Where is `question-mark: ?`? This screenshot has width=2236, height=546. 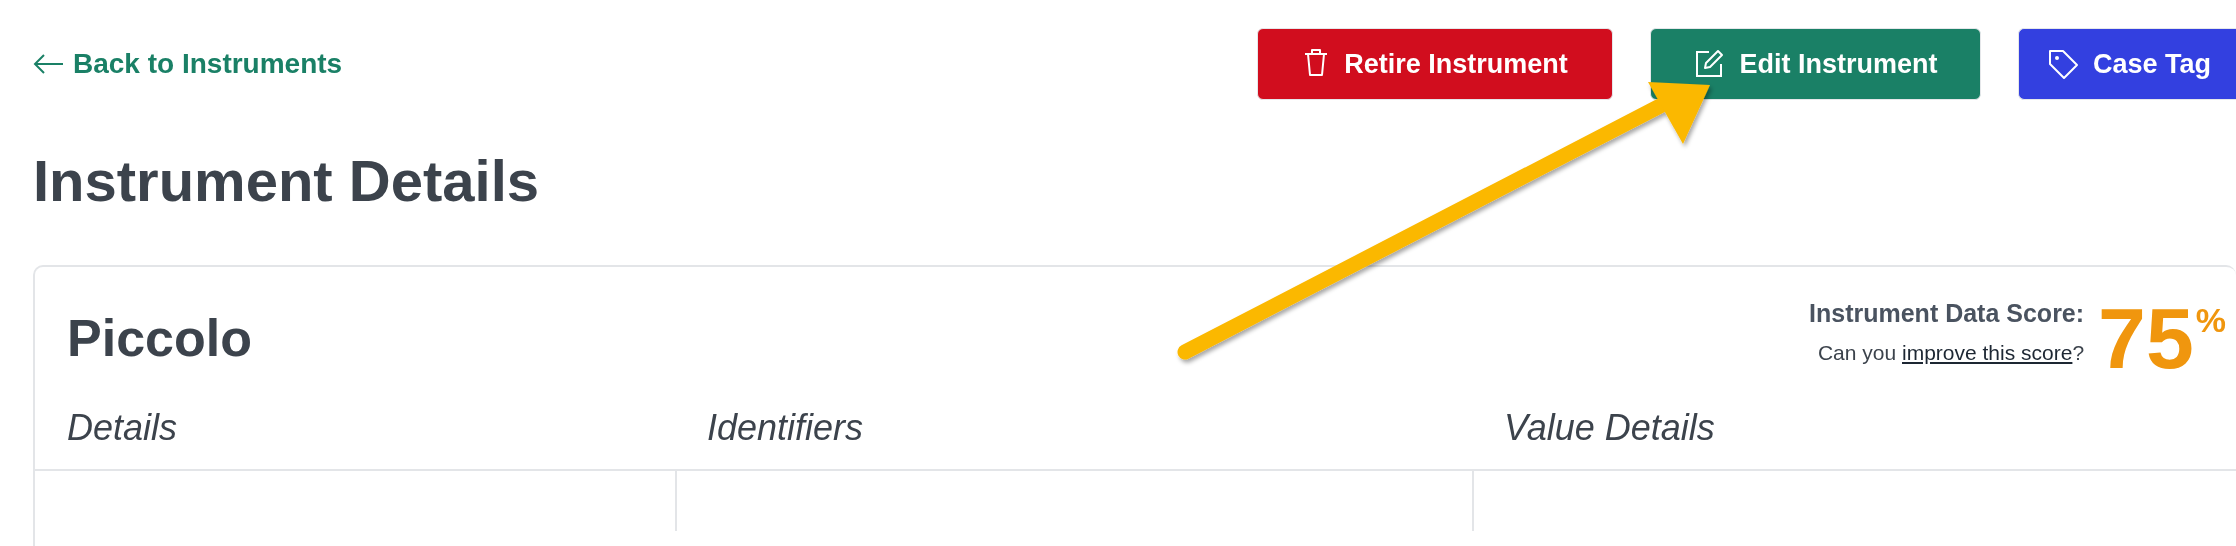 question-mark: ? is located at coordinates (2078, 352).